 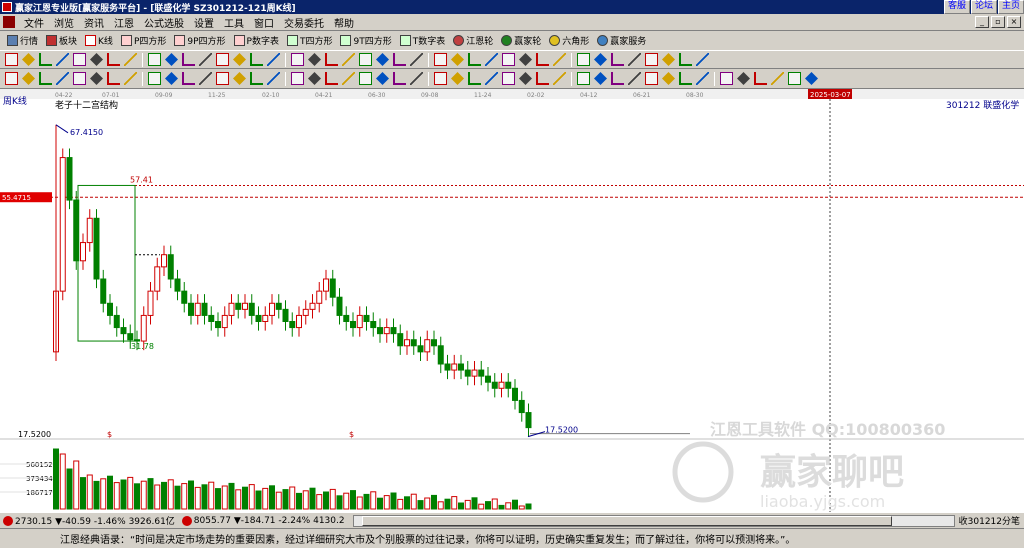 What do you see at coordinates (64, 22) in the screenshot?
I see `menu-browse: 浏览` at bounding box center [64, 22].